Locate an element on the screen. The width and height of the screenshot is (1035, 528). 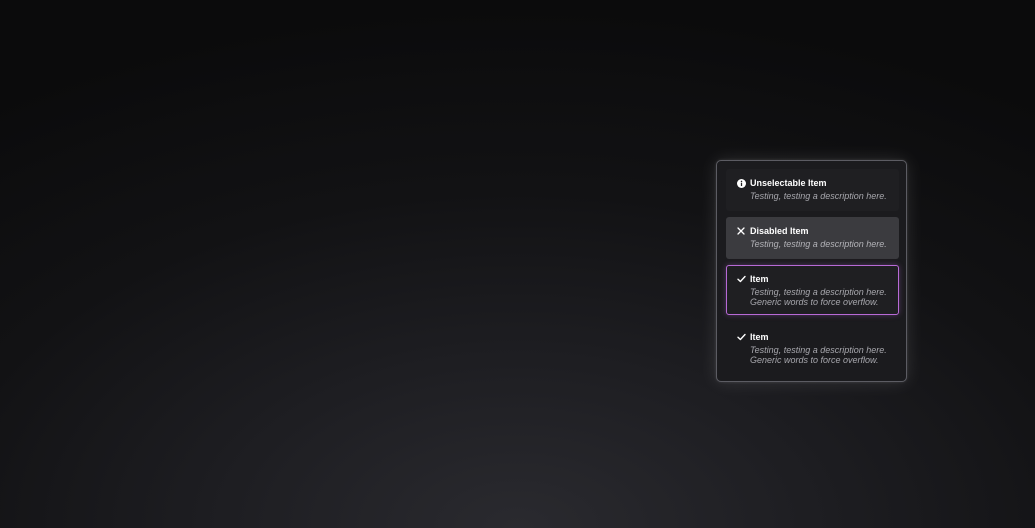
menu-item-label: Unselectable Item is located at coordinates (788, 183).